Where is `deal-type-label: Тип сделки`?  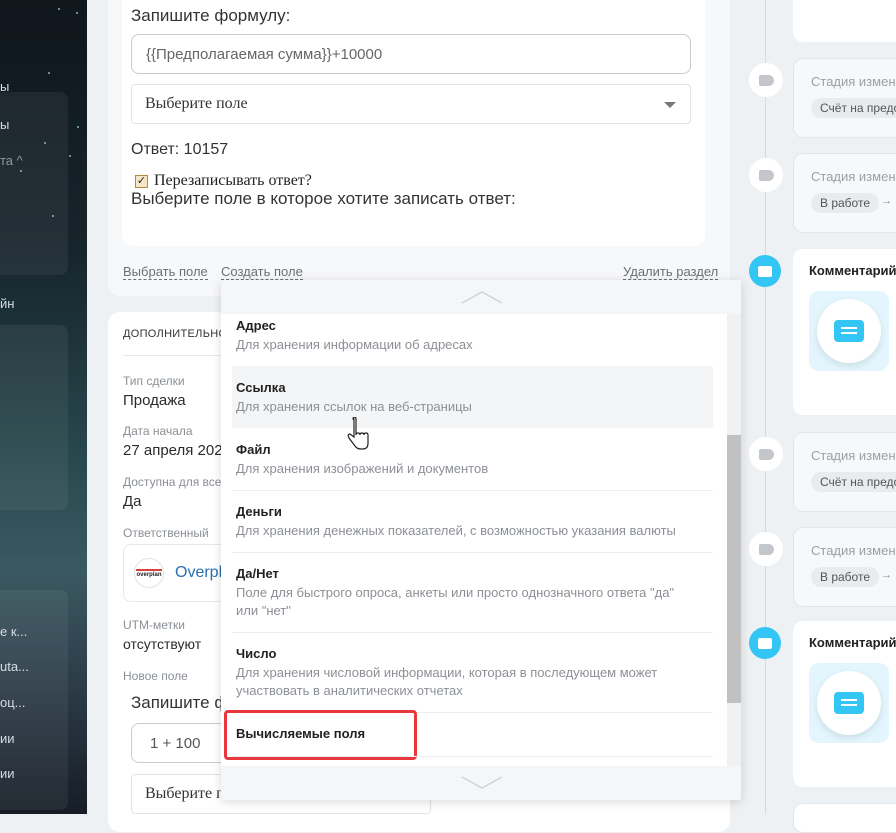
deal-type-label: Тип сделки is located at coordinates (154, 381).